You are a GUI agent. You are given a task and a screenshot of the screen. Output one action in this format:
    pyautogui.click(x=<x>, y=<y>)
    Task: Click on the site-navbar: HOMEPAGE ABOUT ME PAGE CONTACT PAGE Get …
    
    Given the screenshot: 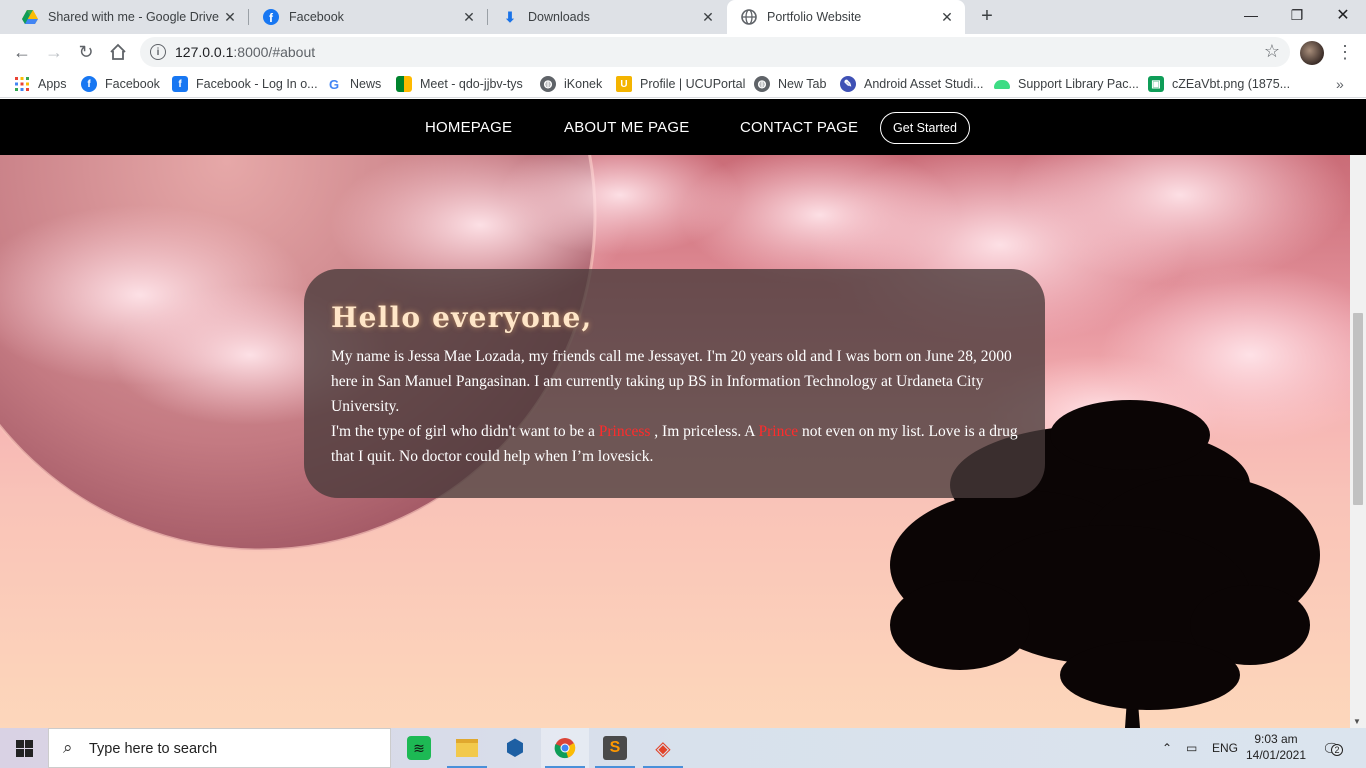 What is the action you would take?
    pyautogui.click(x=683, y=127)
    